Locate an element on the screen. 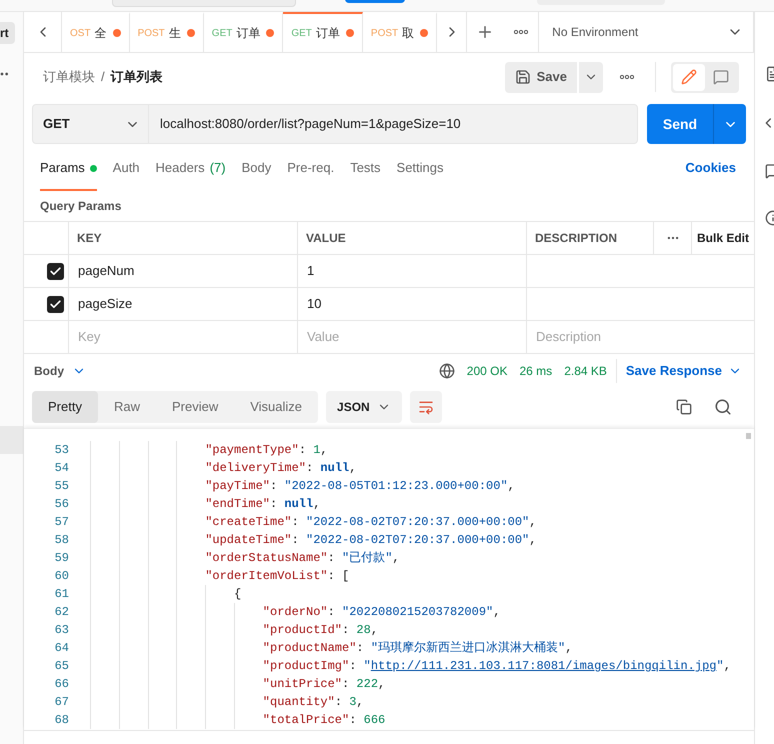  save-response-button: Save Response is located at coordinates (684, 371).